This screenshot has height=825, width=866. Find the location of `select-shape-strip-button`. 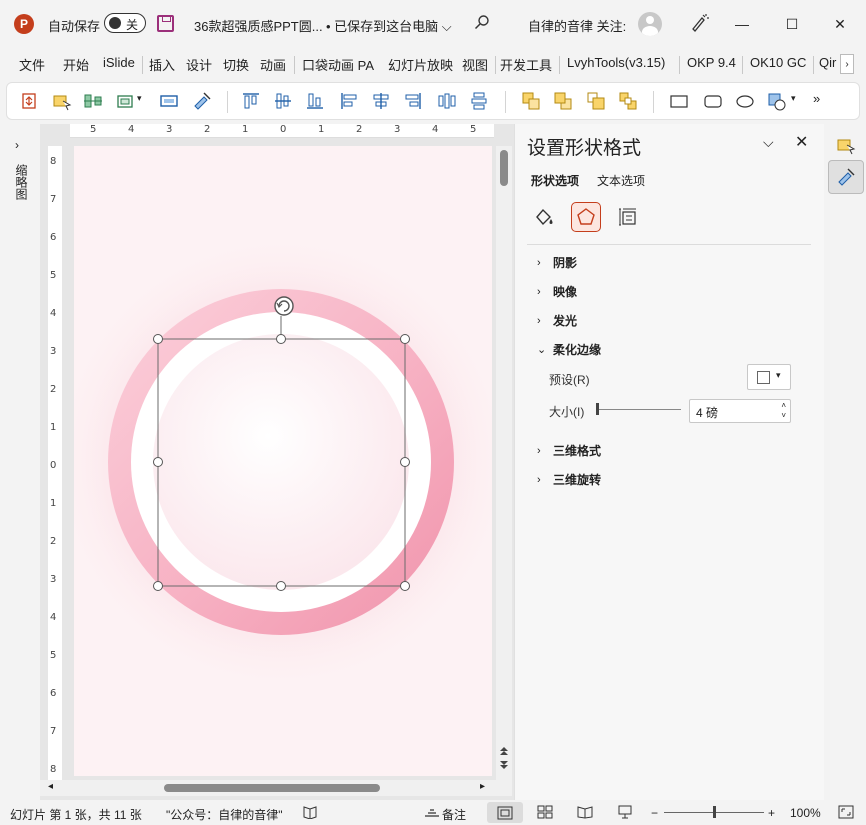

select-shape-strip-button is located at coordinates (846, 145).